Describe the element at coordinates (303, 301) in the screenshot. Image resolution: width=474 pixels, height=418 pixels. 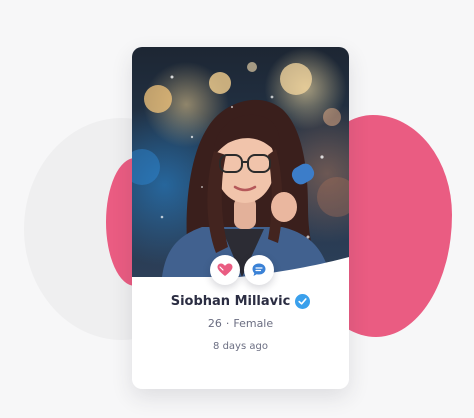
I see `verified-badge-icon` at that location.